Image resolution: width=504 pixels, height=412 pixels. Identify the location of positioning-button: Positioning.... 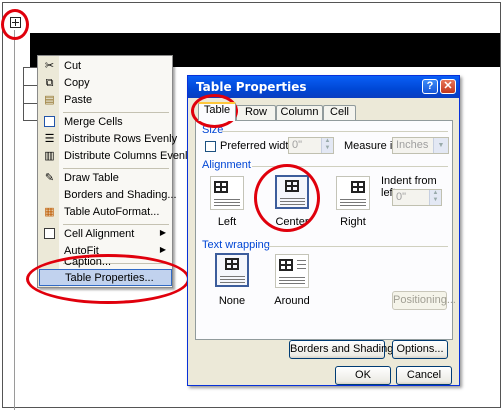
(424, 300).